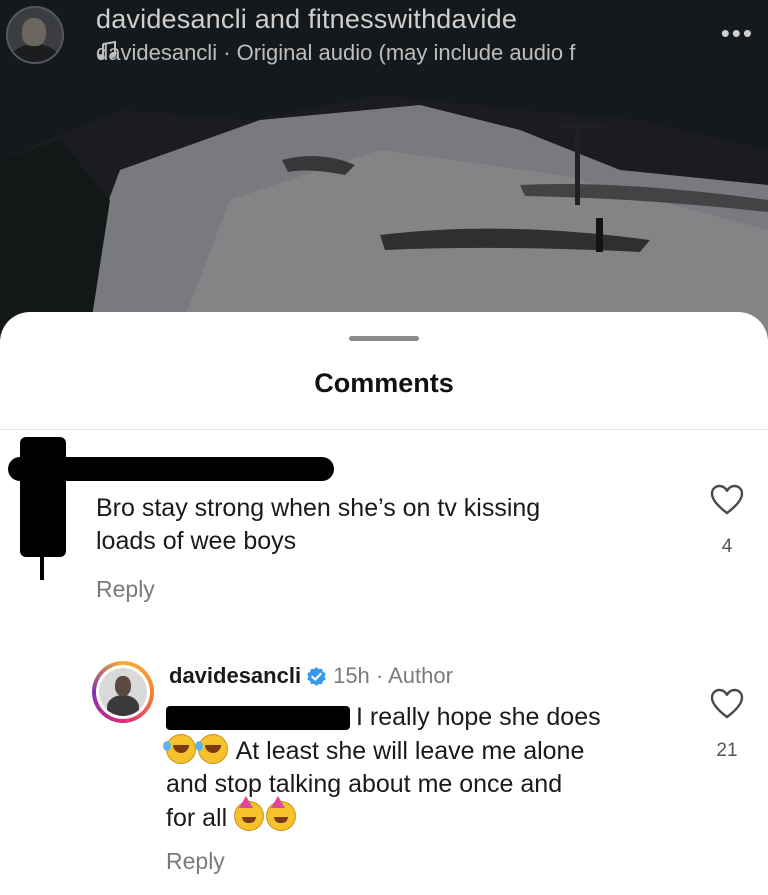 This screenshot has height=895, width=768. What do you see at coordinates (123, 692) in the screenshot?
I see `author-avatar` at bounding box center [123, 692].